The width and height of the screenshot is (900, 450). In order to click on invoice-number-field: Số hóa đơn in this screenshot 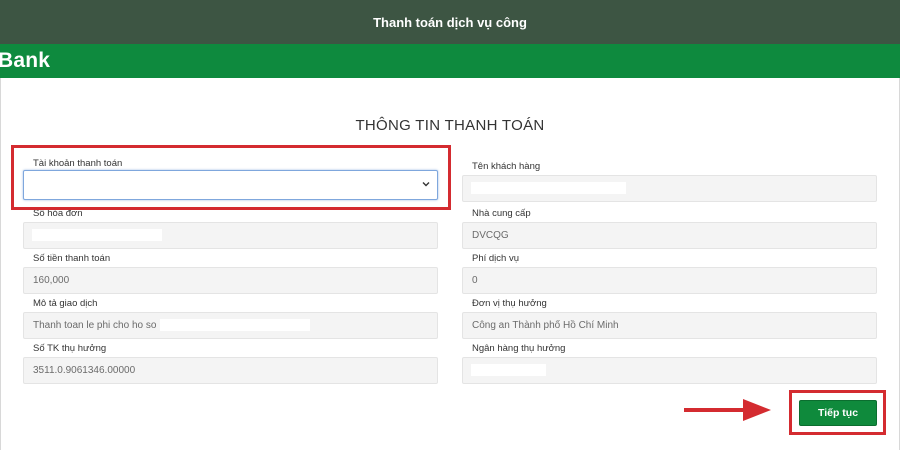, I will do `click(230, 229)`.